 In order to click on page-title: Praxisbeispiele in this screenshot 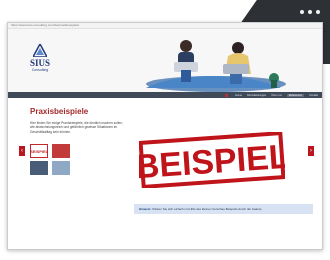, I will do `click(59, 111)`.